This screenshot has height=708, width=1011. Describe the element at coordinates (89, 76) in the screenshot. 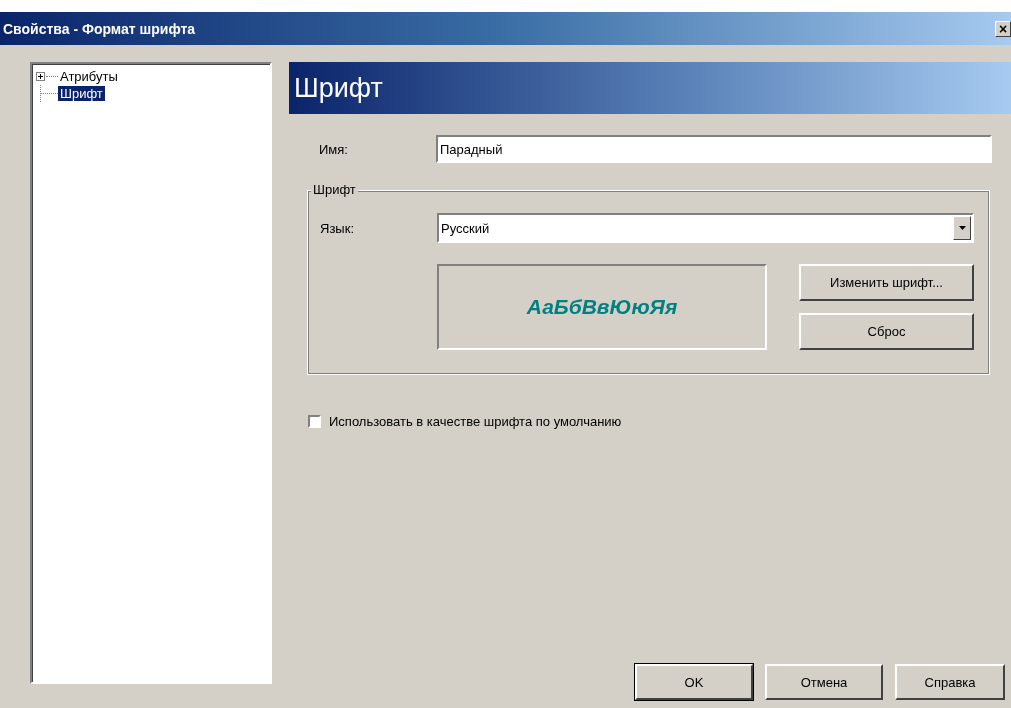

I see `tree-item: Атрибуты` at that location.